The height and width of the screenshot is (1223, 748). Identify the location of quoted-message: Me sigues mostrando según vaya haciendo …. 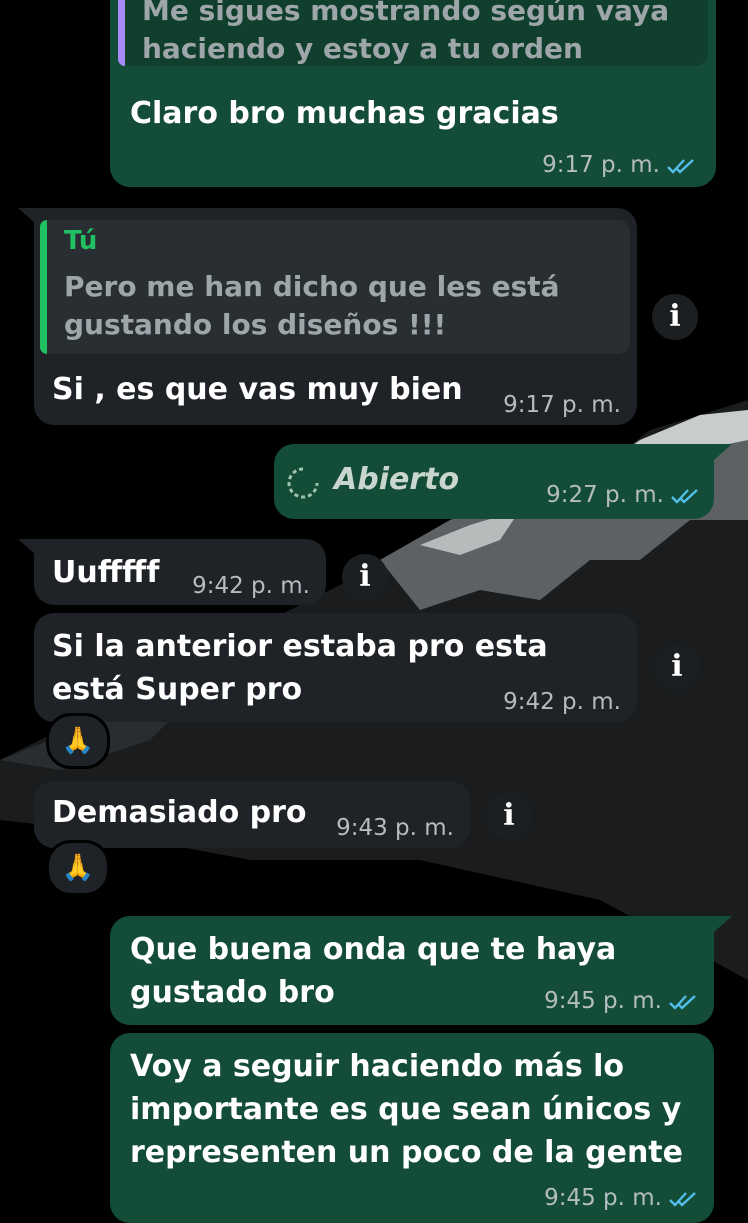
(413, 33).